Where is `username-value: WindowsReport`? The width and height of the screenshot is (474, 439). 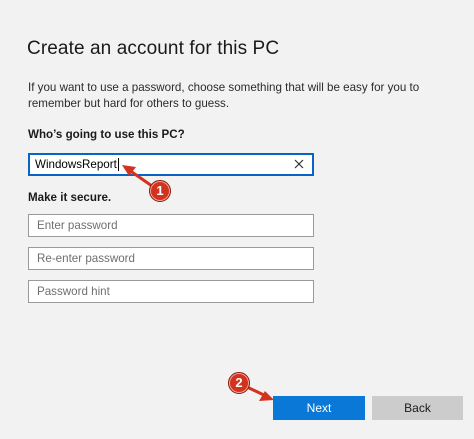
username-value: WindowsReport is located at coordinates (76, 164).